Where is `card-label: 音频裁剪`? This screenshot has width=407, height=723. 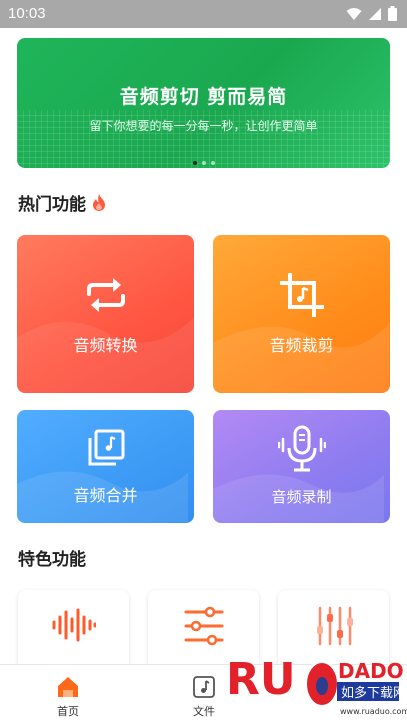 card-label: 音频裁剪 is located at coordinates (301, 345).